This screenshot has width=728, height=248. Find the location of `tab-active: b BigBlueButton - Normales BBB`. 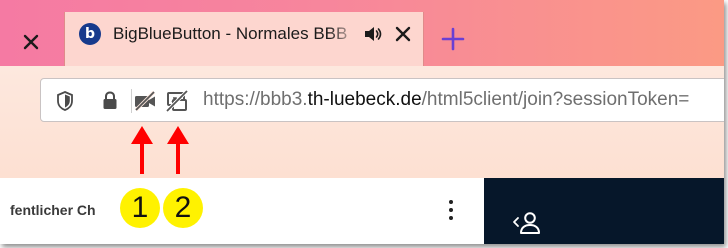

tab-active: b BigBlueButton - Normales BBB is located at coordinates (244, 39).